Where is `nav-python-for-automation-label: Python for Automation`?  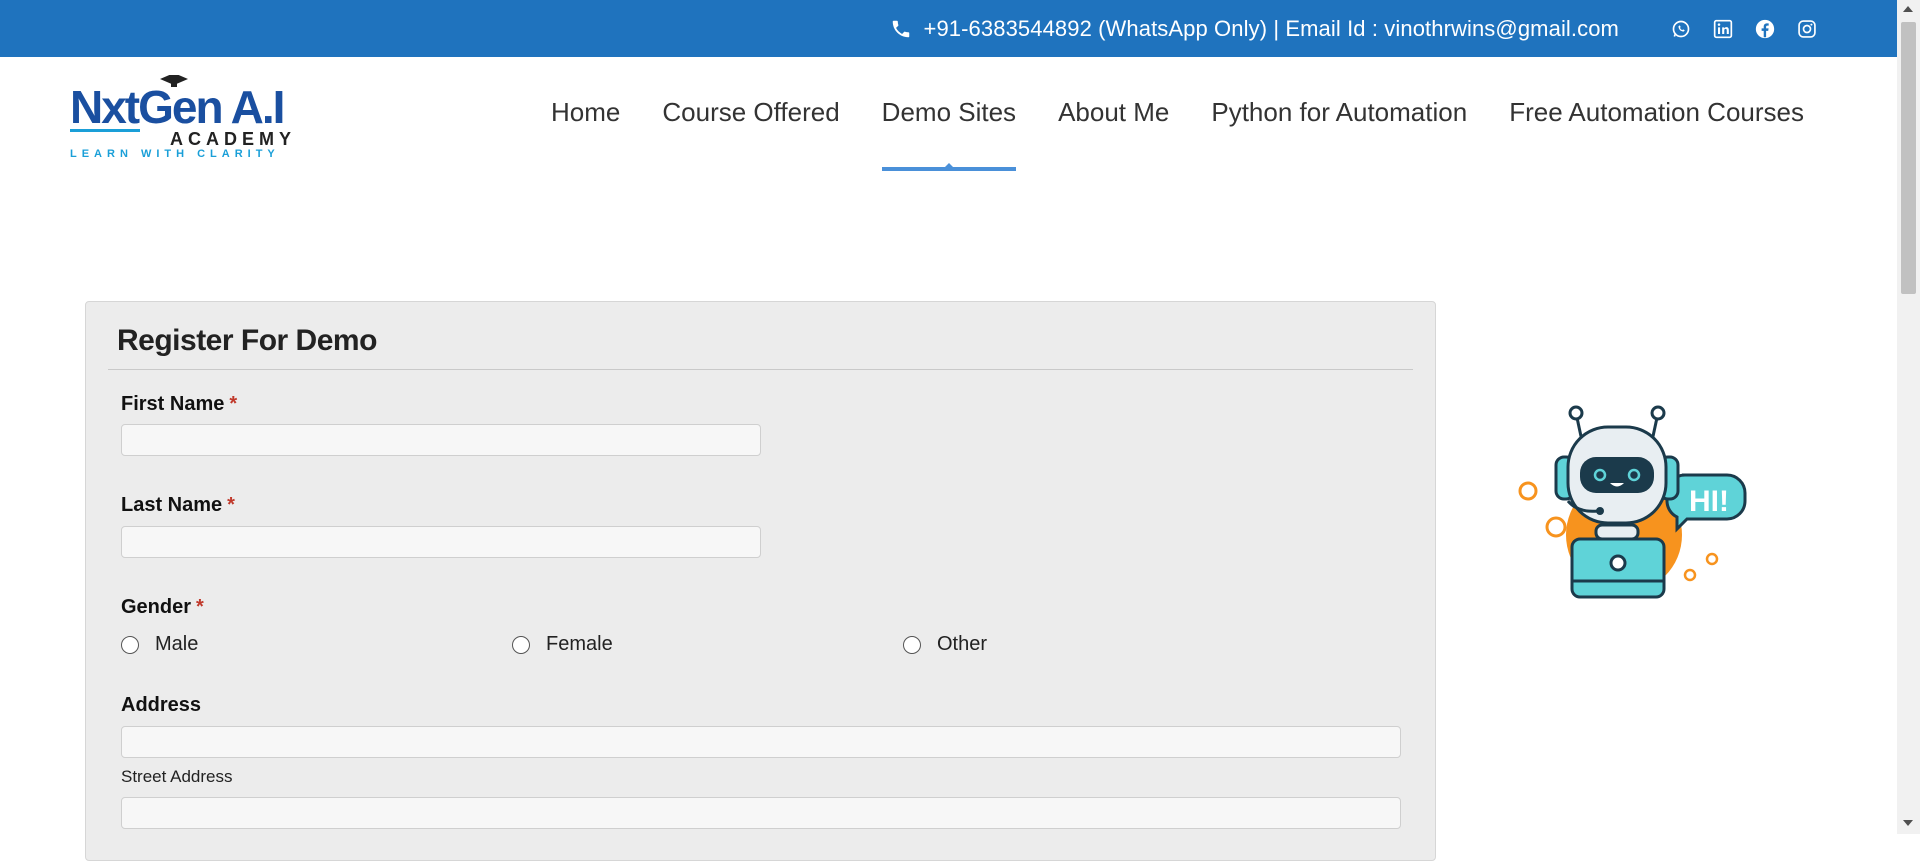
nav-python-for-automation-label: Python for Automation is located at coordinates (1339, 111).